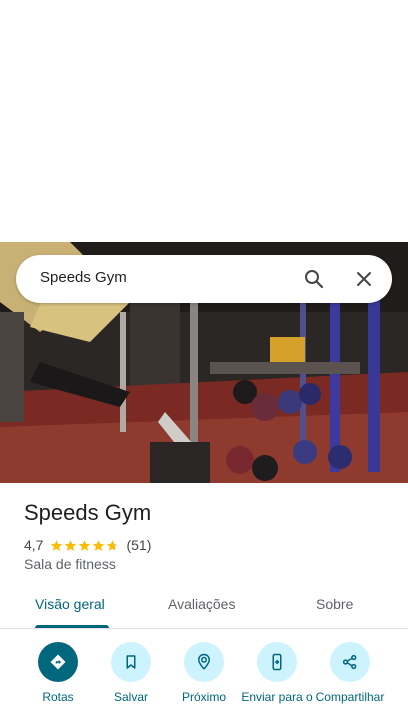  What do you see at coordinates (350, 697) in the screenshot?
I see `share-label: Compartilhar` at bounding box center [350, 697].